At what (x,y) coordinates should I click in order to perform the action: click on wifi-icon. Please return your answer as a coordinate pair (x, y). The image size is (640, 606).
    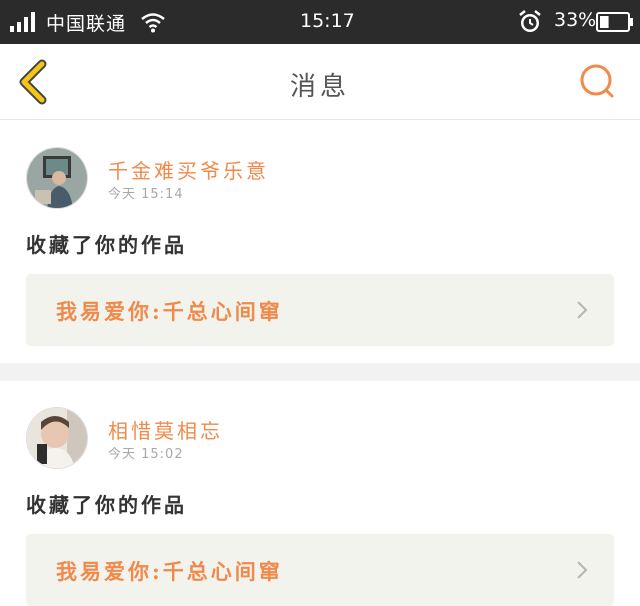
    Looking at the image, I should click on (153, 23).